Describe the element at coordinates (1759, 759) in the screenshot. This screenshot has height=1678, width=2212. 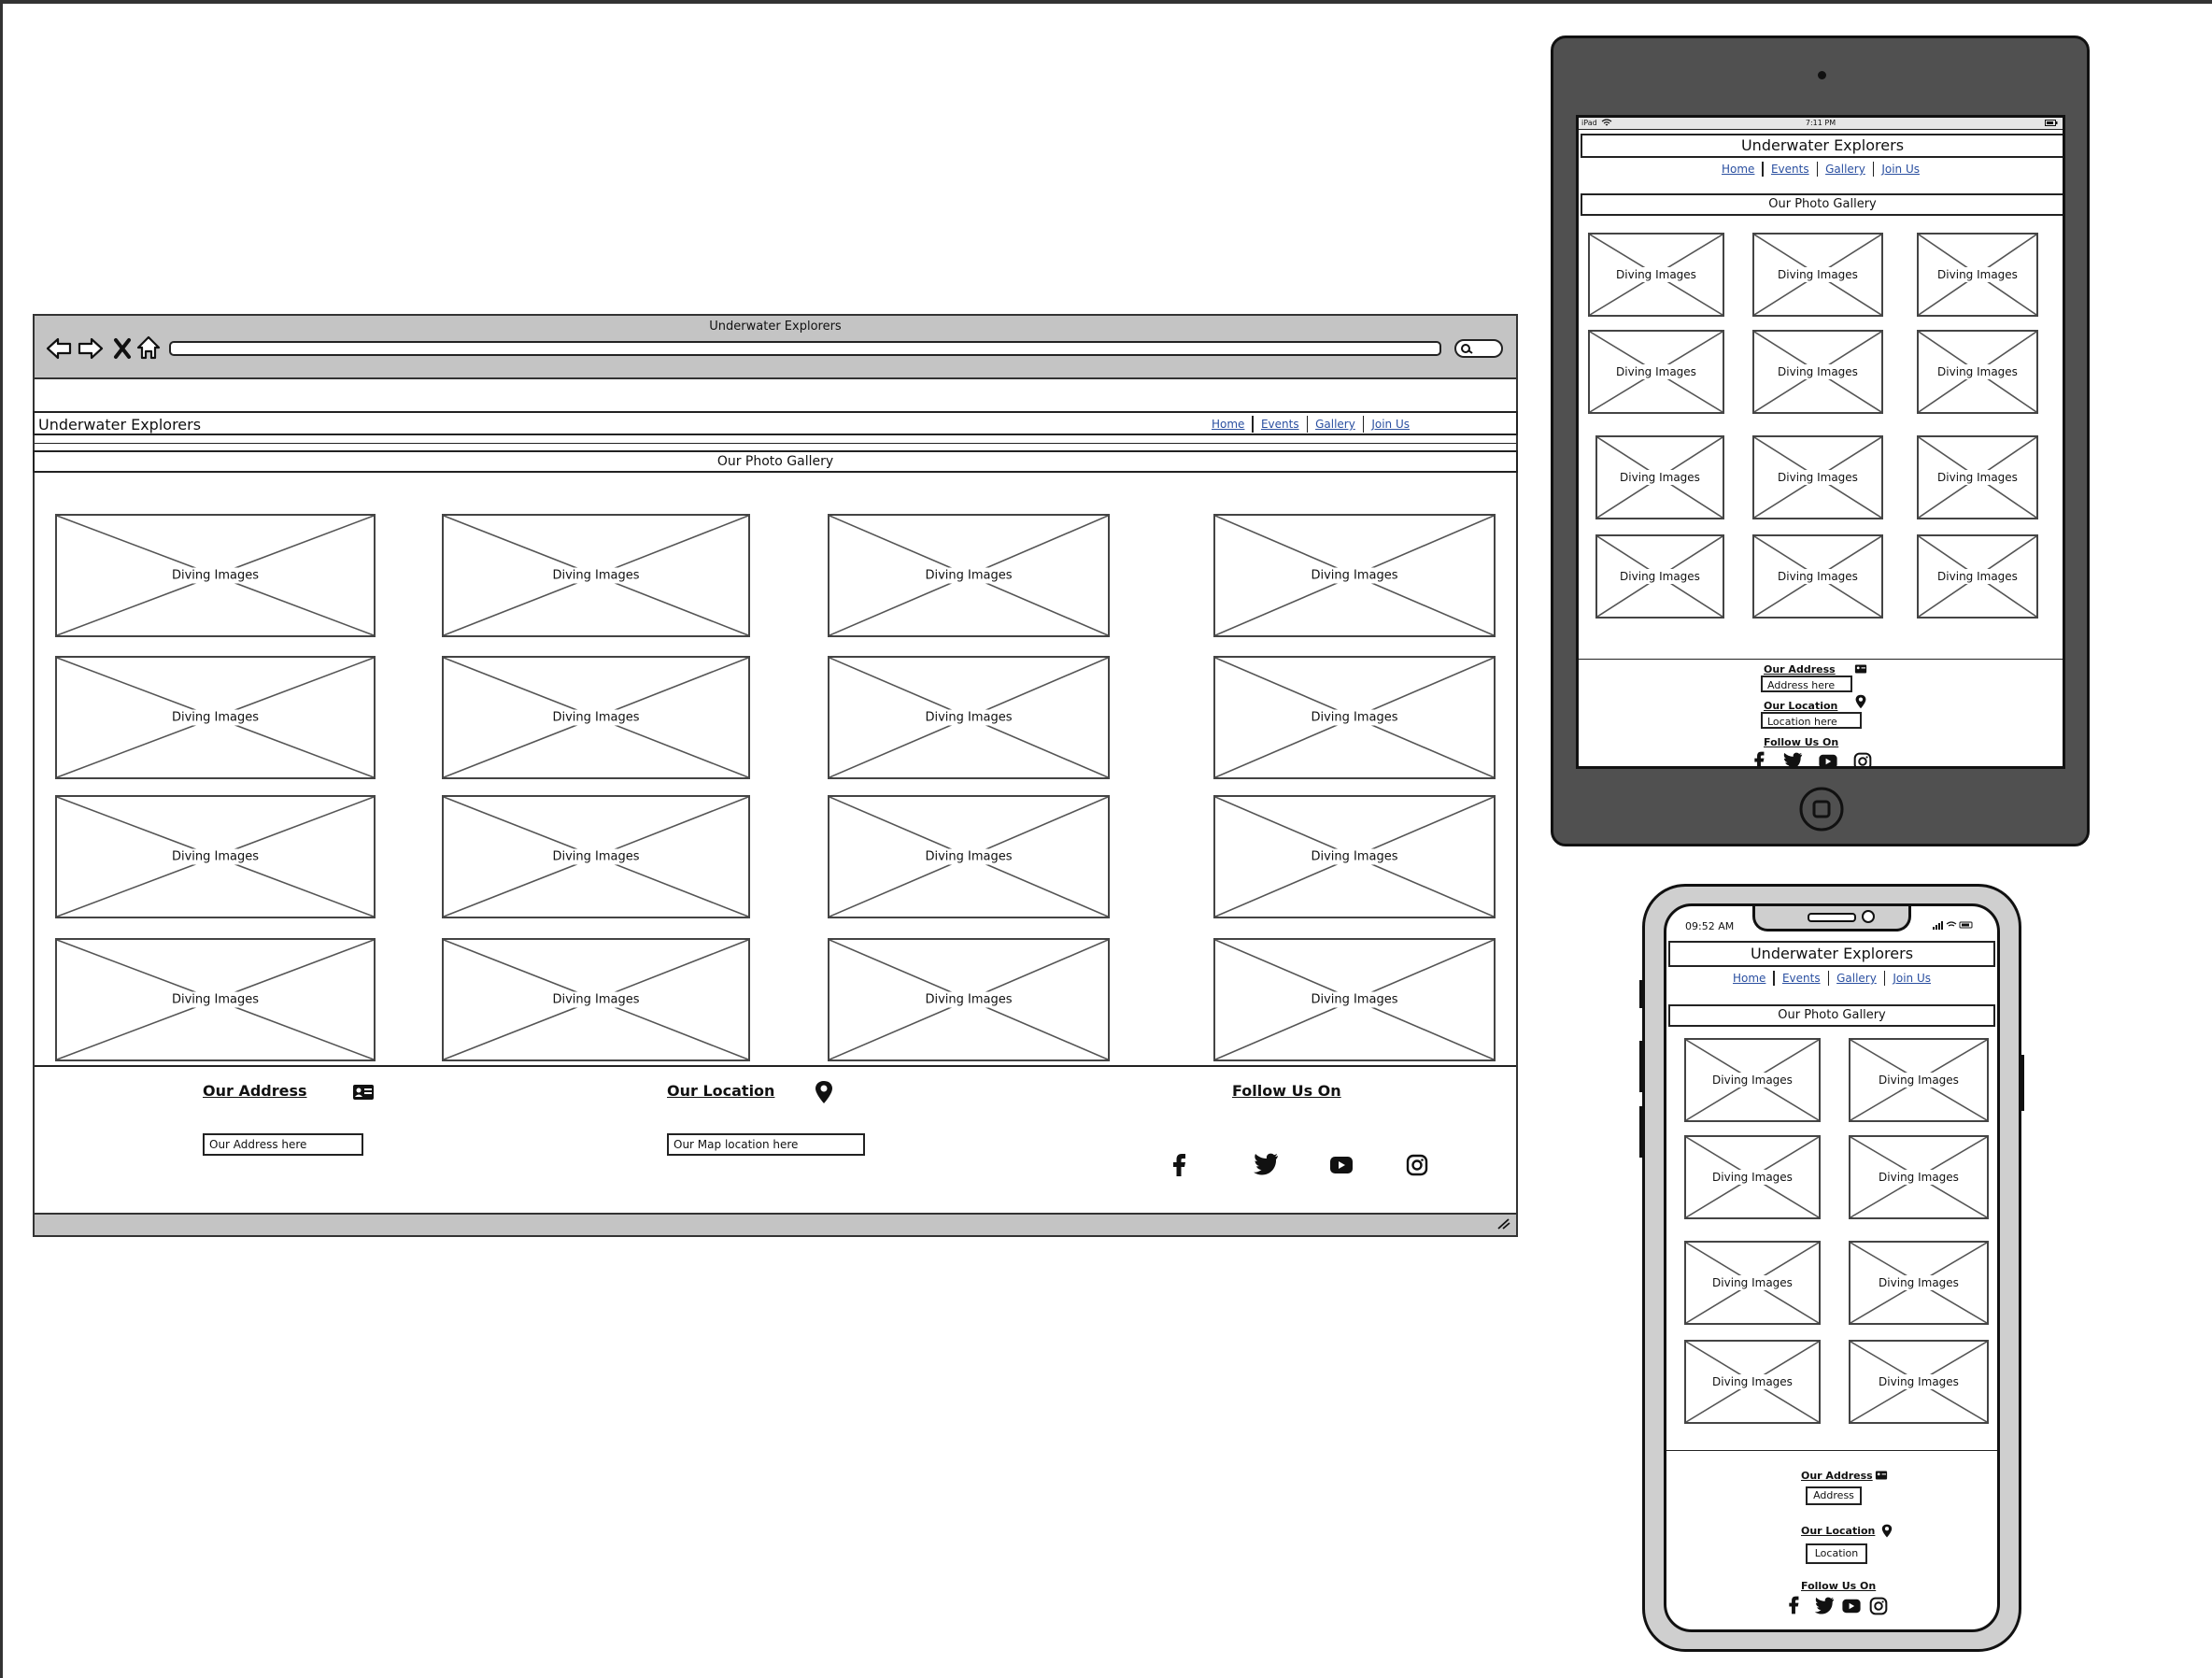
I see `tablet-facebook-icon` at that location.